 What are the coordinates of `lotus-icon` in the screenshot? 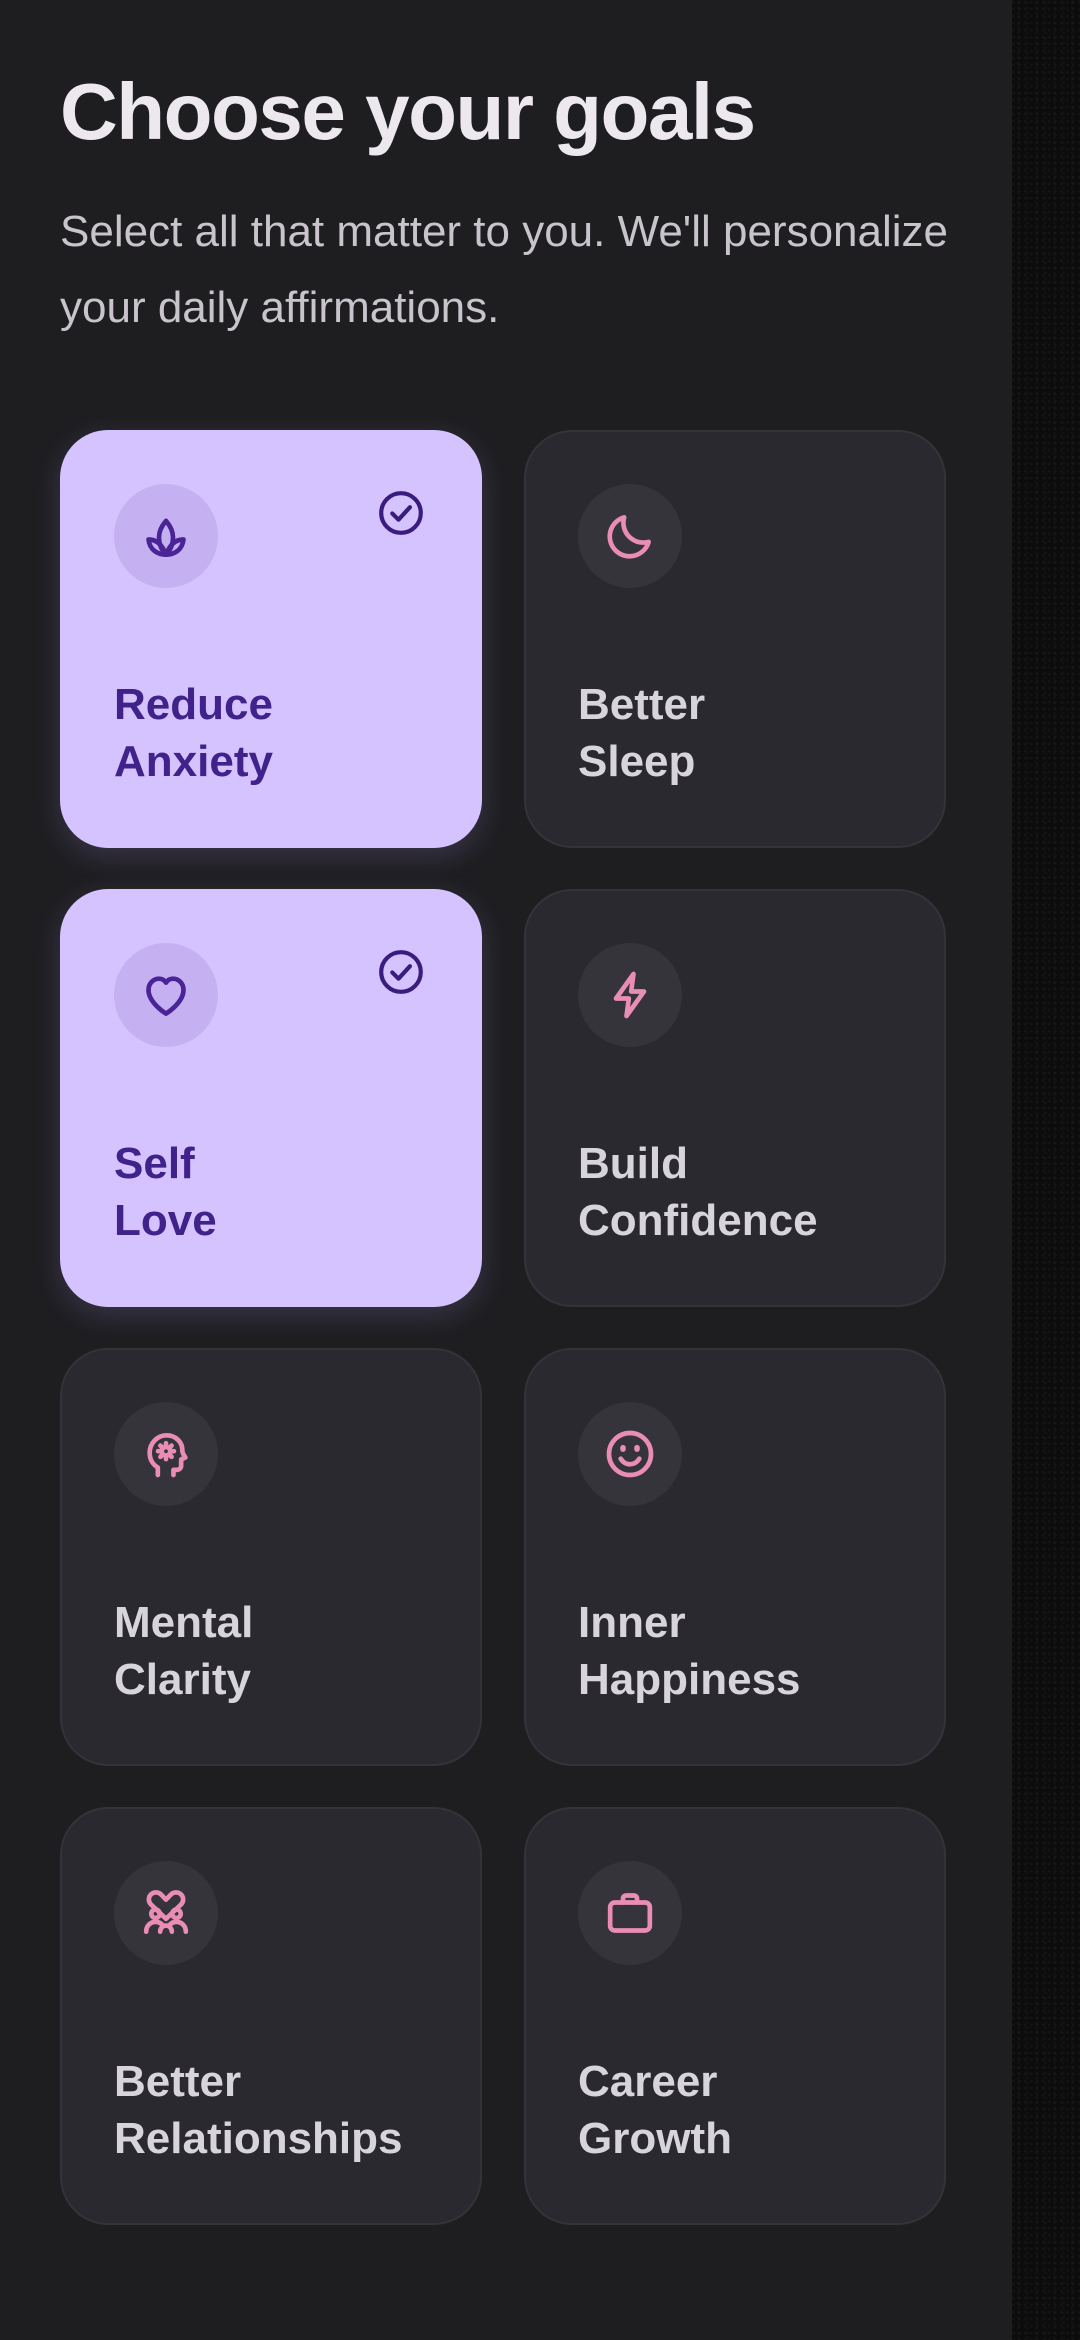 It's located at (166, 536).